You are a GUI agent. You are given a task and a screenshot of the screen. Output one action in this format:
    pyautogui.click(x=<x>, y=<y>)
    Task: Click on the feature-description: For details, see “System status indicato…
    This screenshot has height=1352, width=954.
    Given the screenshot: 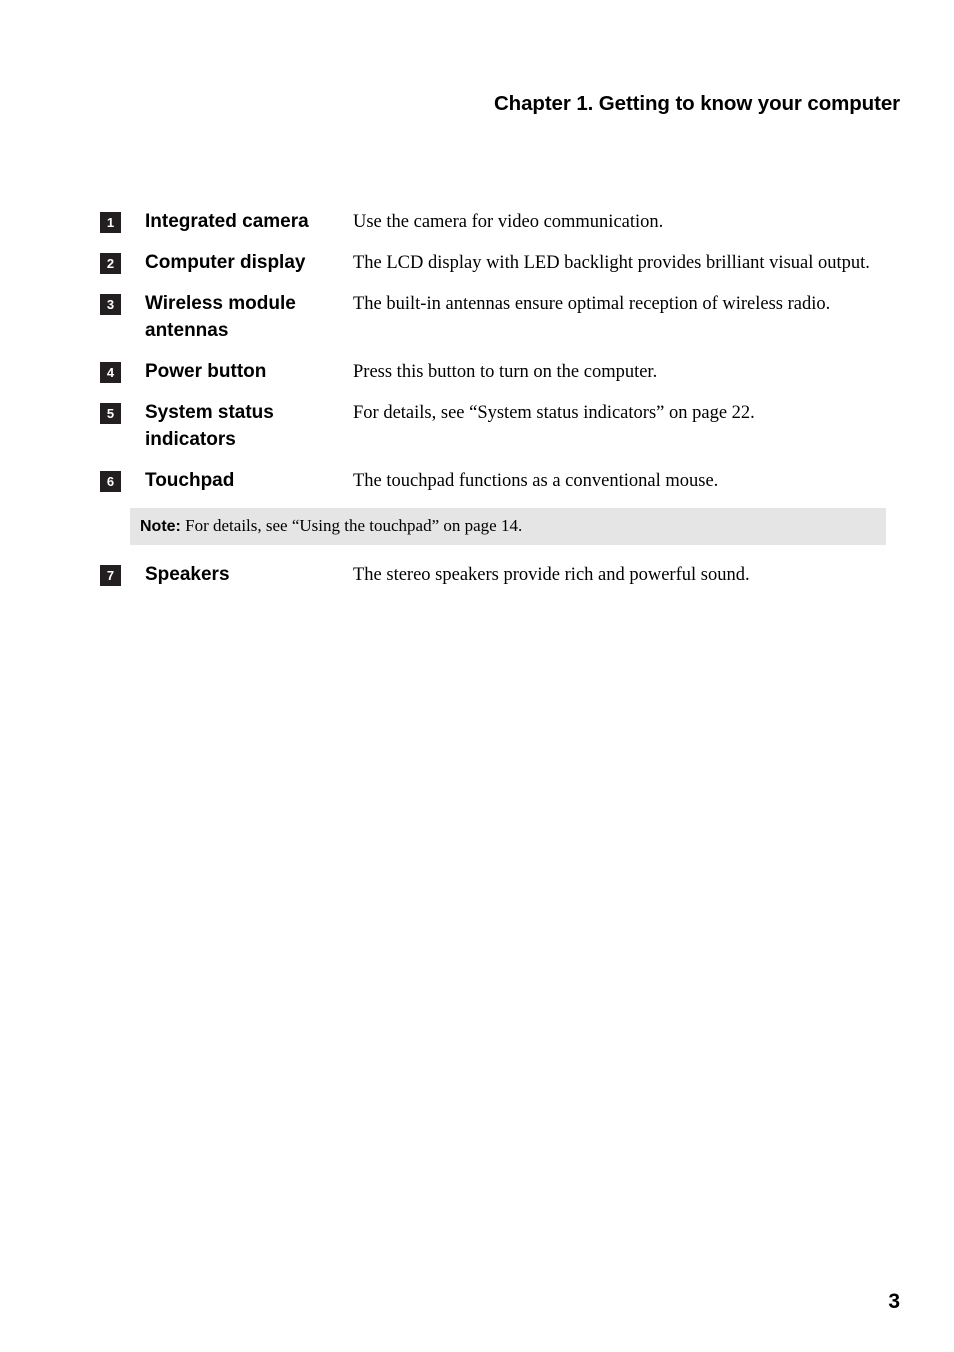 What is the action you would take?
    pyautogui.click(x=554, y=413)
    